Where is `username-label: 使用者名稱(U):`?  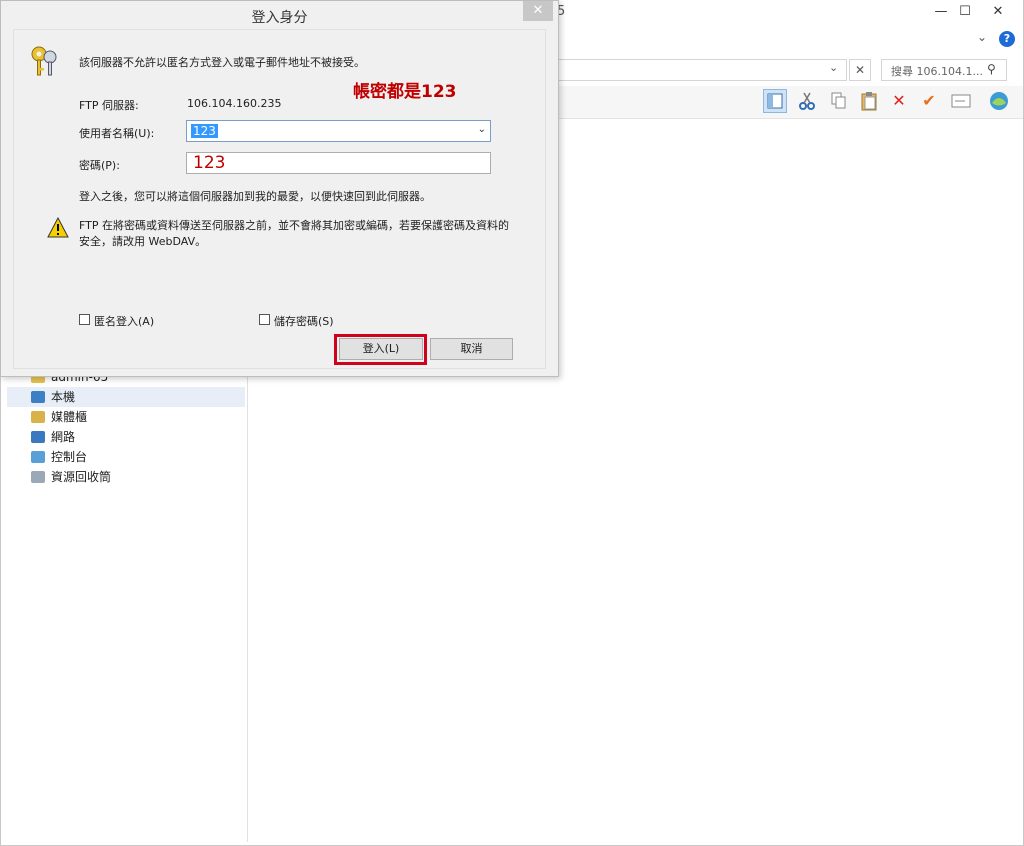
username-label: 使用者名稱(U): is located at coordinates (117, 133).